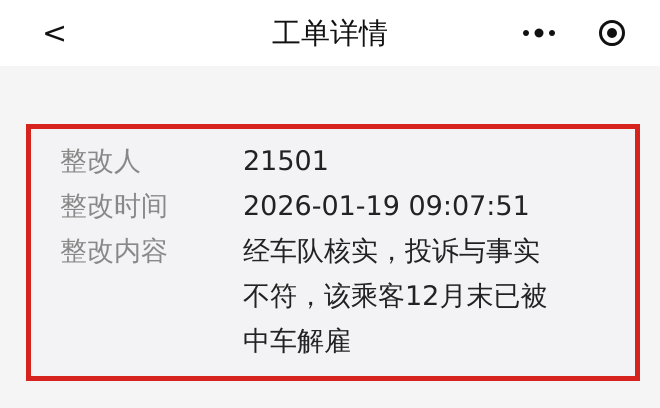  Describe the element at coordinates (286, 162) in the screenshot. I see `field-value: 21501` at that location.